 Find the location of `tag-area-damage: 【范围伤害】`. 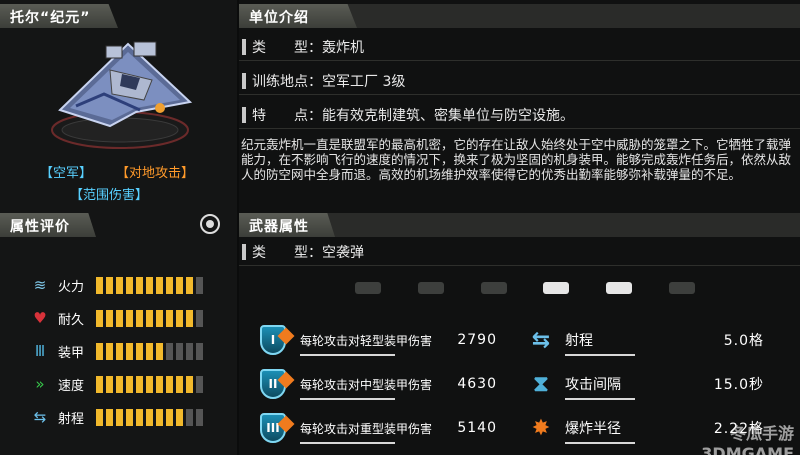

tag-area-damage: 【范围伤害】 is located at coordinates (109, 195).